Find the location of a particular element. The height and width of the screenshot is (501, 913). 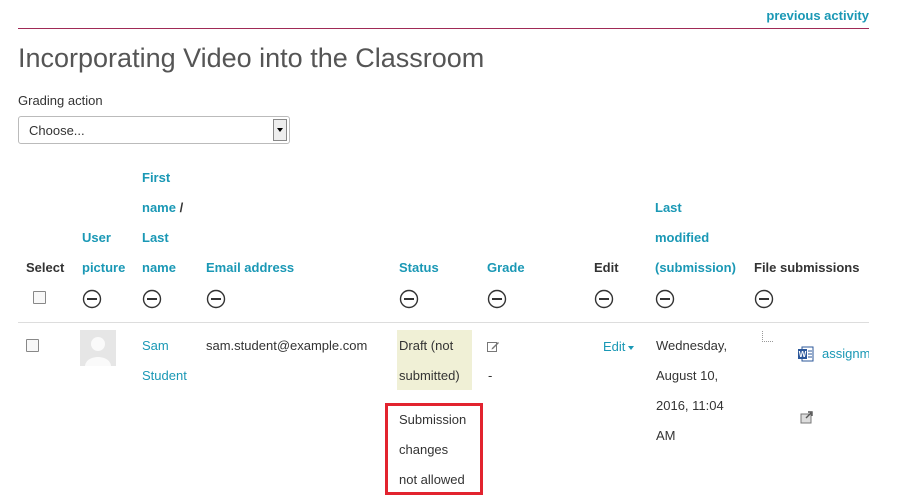

column-header-name-line2: name / is located at coordinates (162, 208).